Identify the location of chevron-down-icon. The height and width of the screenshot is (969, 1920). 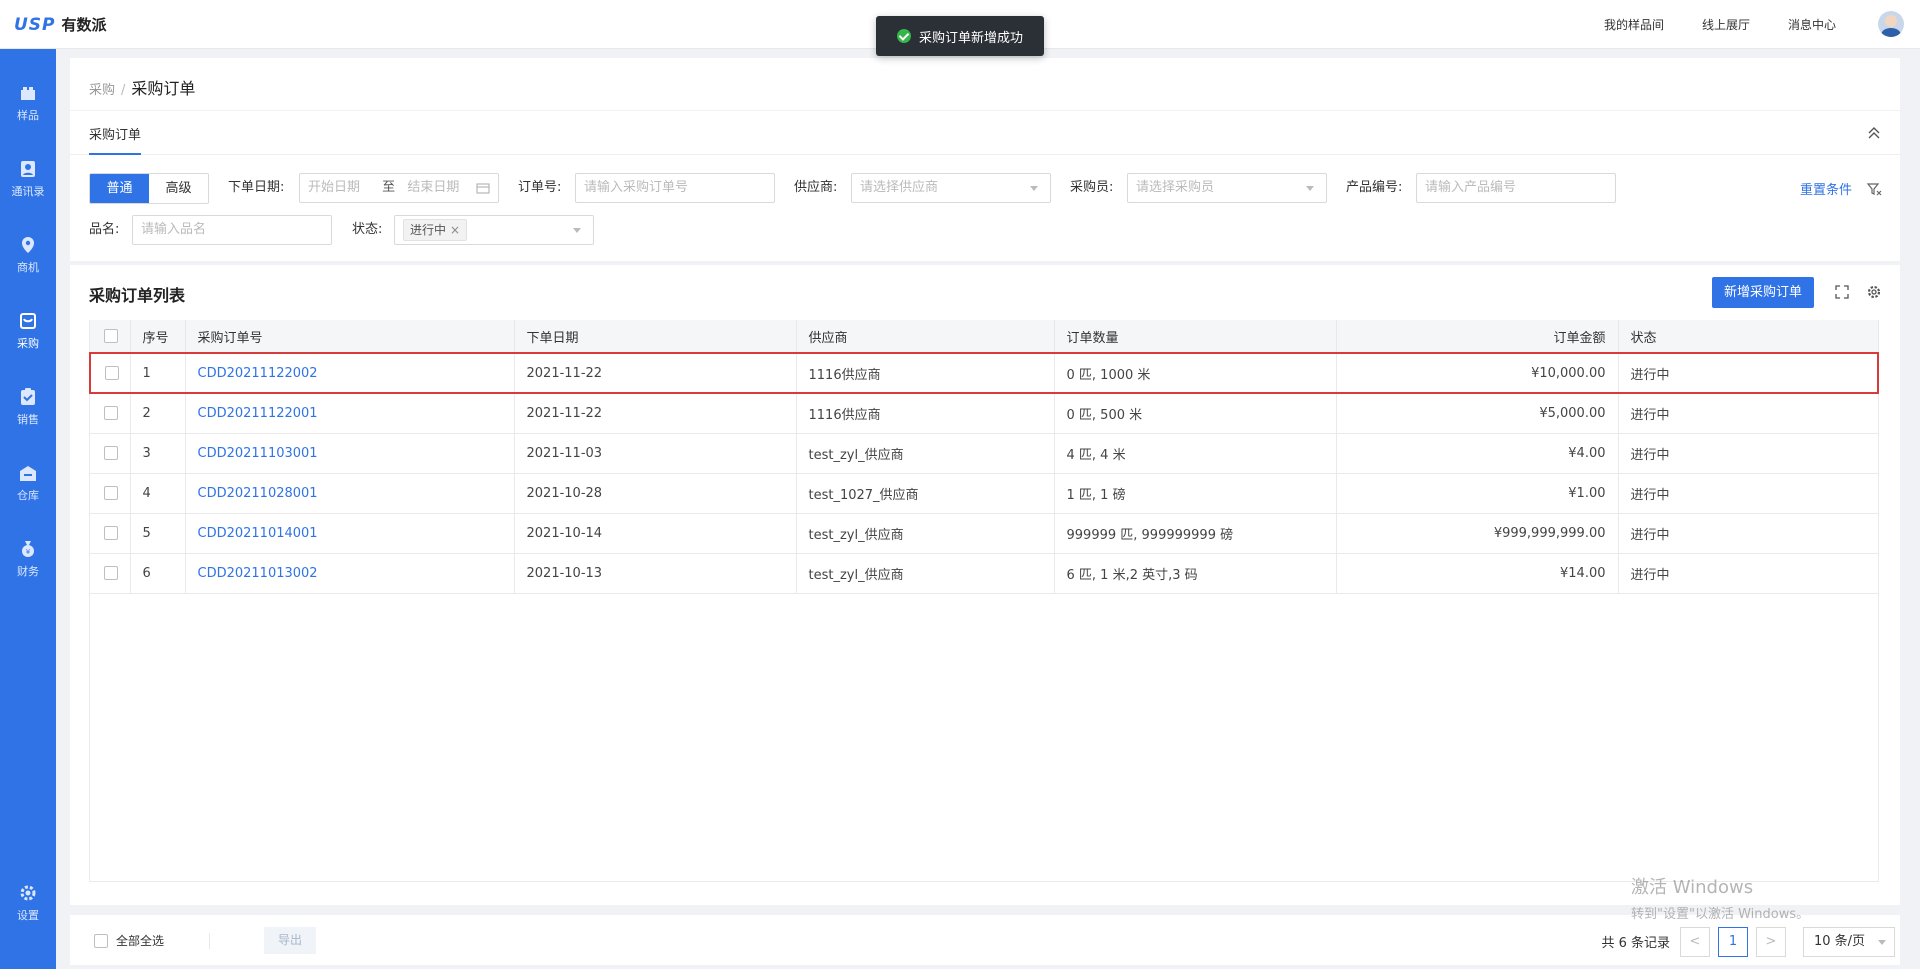
(1882, 942).